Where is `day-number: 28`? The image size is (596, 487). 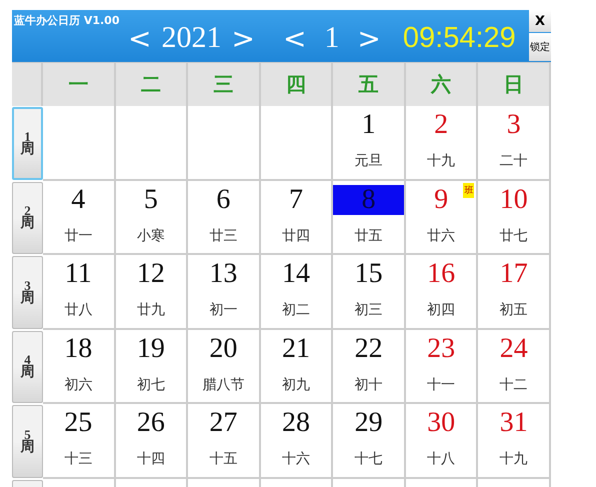 day-number: 28 is located at coordinates (295, 423).